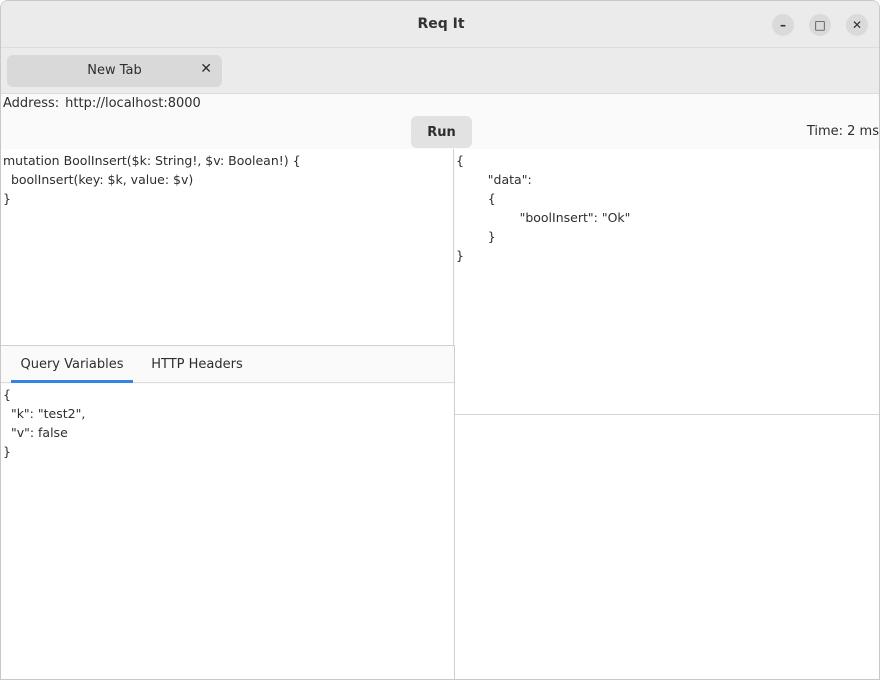  I want to click on title-bar: Req It – □ ✕, so click(440, 24).